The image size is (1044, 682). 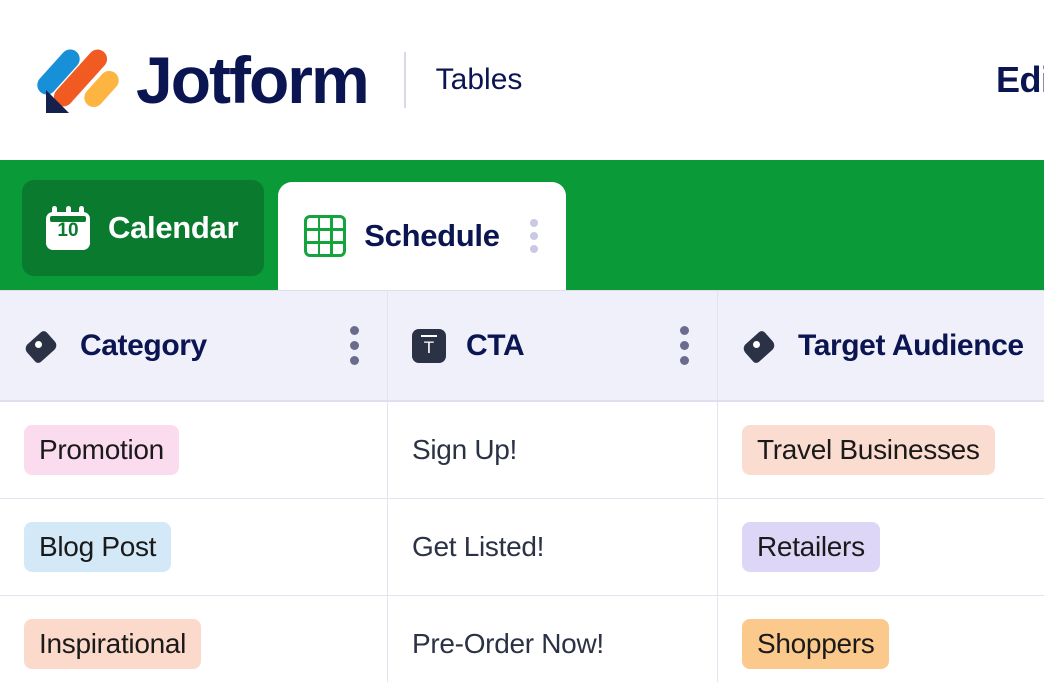 I want to click on cell-category: Inspirational, so click(x=194, y=639).